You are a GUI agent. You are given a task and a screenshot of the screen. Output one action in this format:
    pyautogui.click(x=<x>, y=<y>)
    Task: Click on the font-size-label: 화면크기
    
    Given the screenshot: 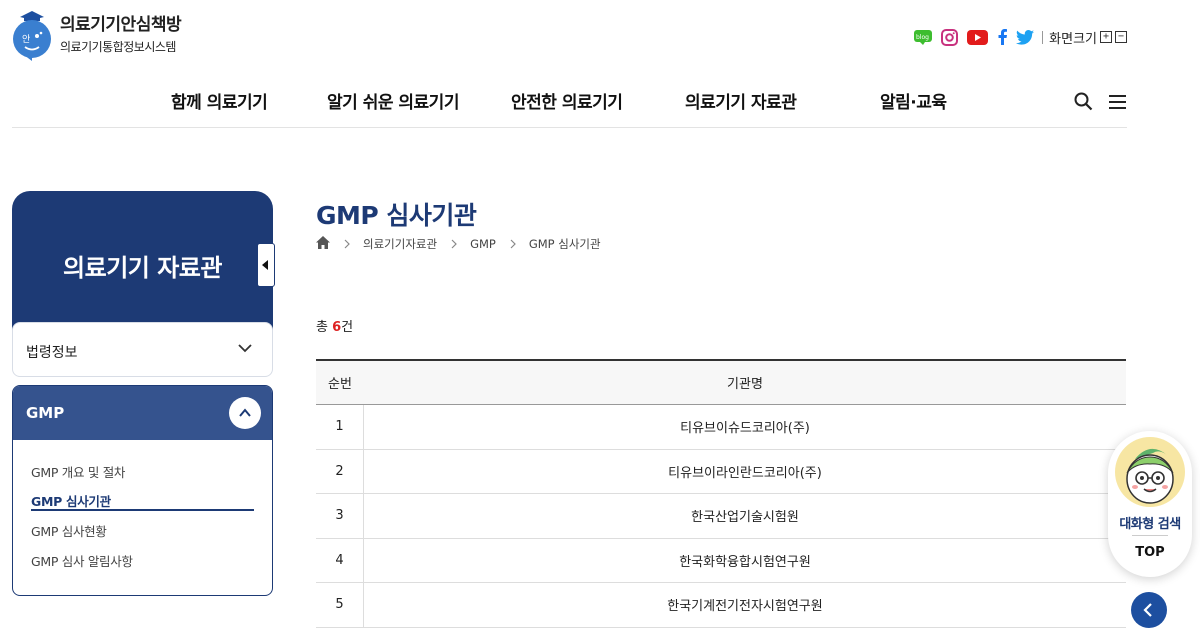 What is the action you would take?
    pyautogui.click(x=1073, y=39)
    